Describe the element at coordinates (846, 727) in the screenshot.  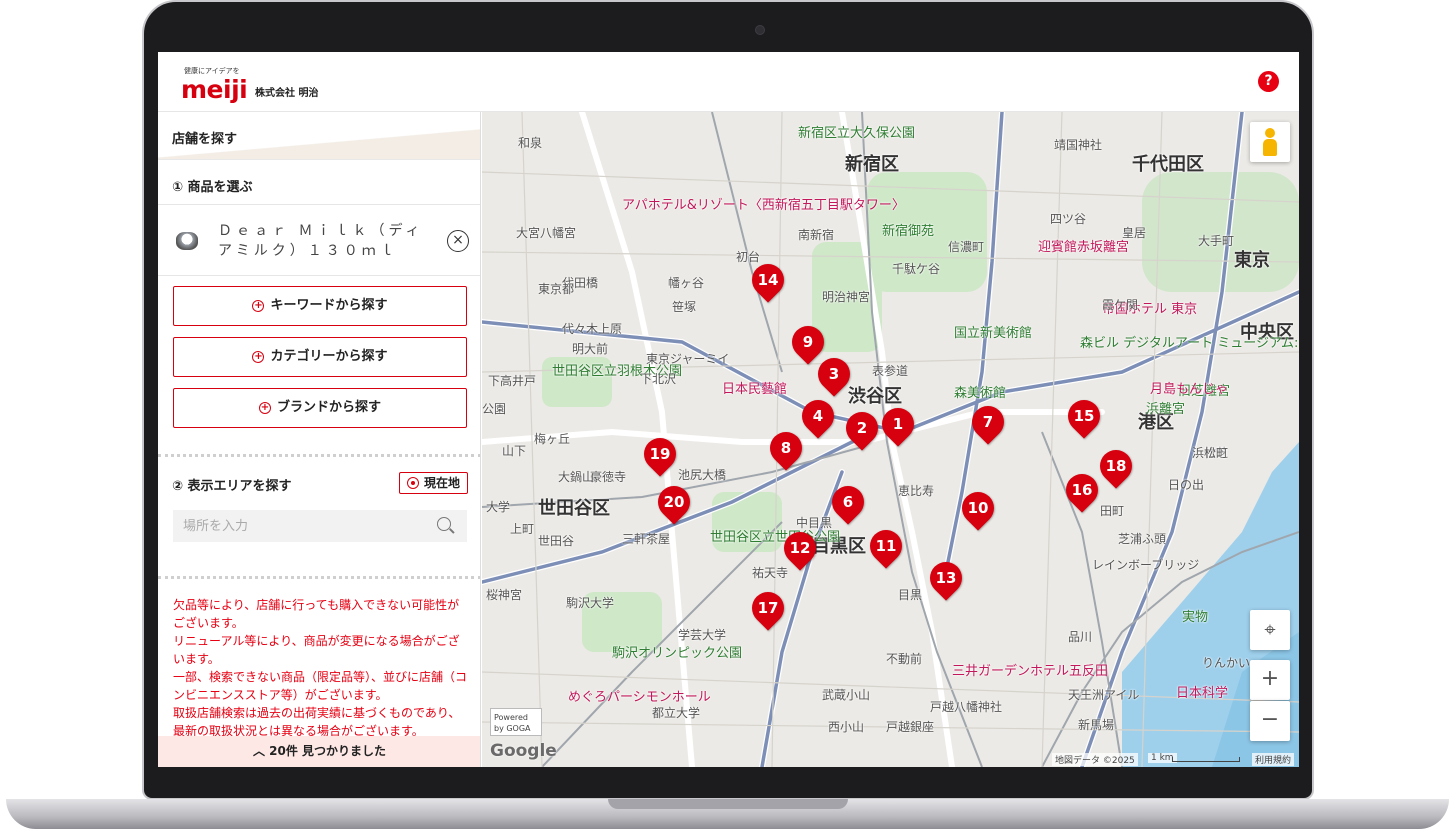
I see `map-label-nishikoyama: 西小山` at that location.